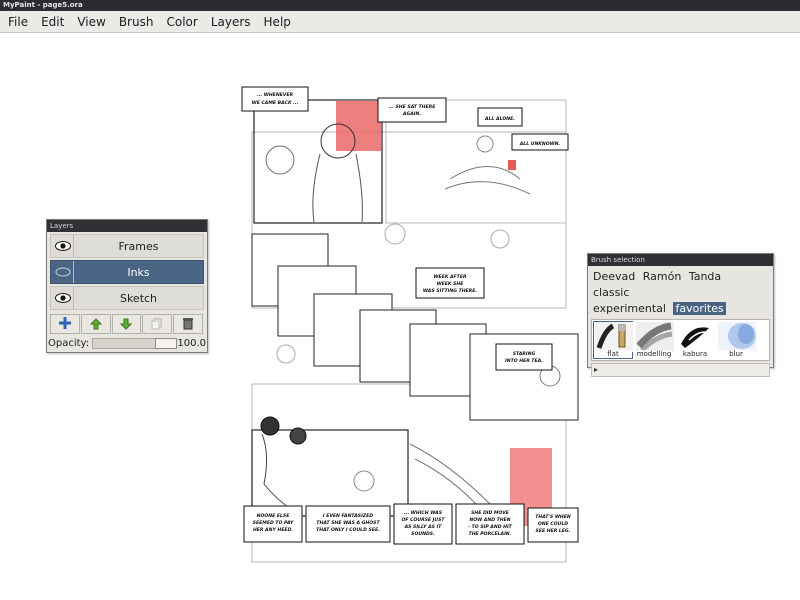 This screenshot has width=800, height=600. I want to click on layers-panel-title: Layers, so click(127, 226).